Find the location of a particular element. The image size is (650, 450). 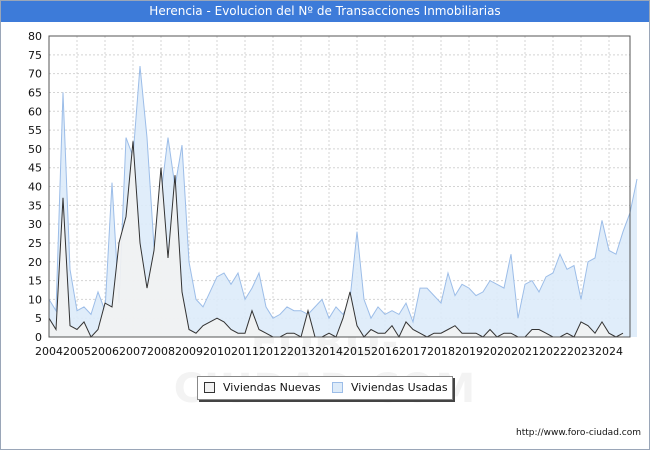

x-tick-label: 2007 is located at coordinates (133, 351).